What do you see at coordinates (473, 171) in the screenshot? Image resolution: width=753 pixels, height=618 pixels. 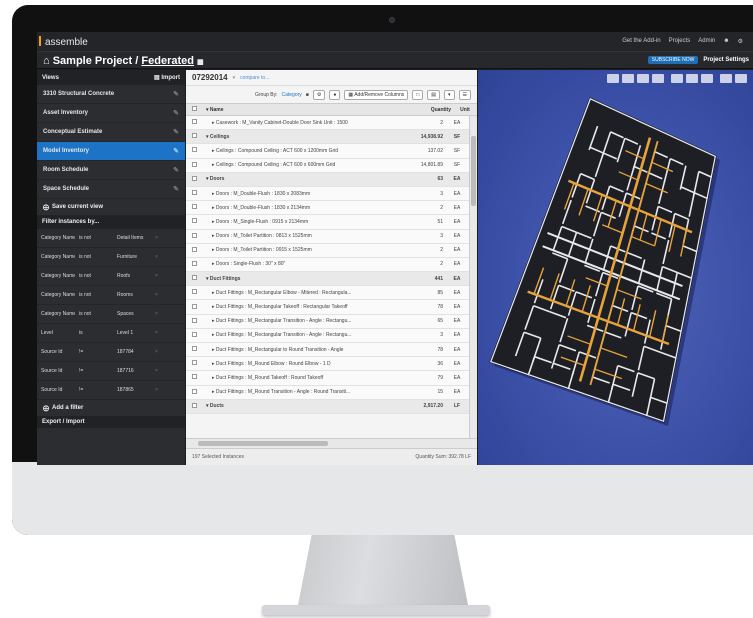 I see `scroll-thumb` at bounding box center [473, 171].